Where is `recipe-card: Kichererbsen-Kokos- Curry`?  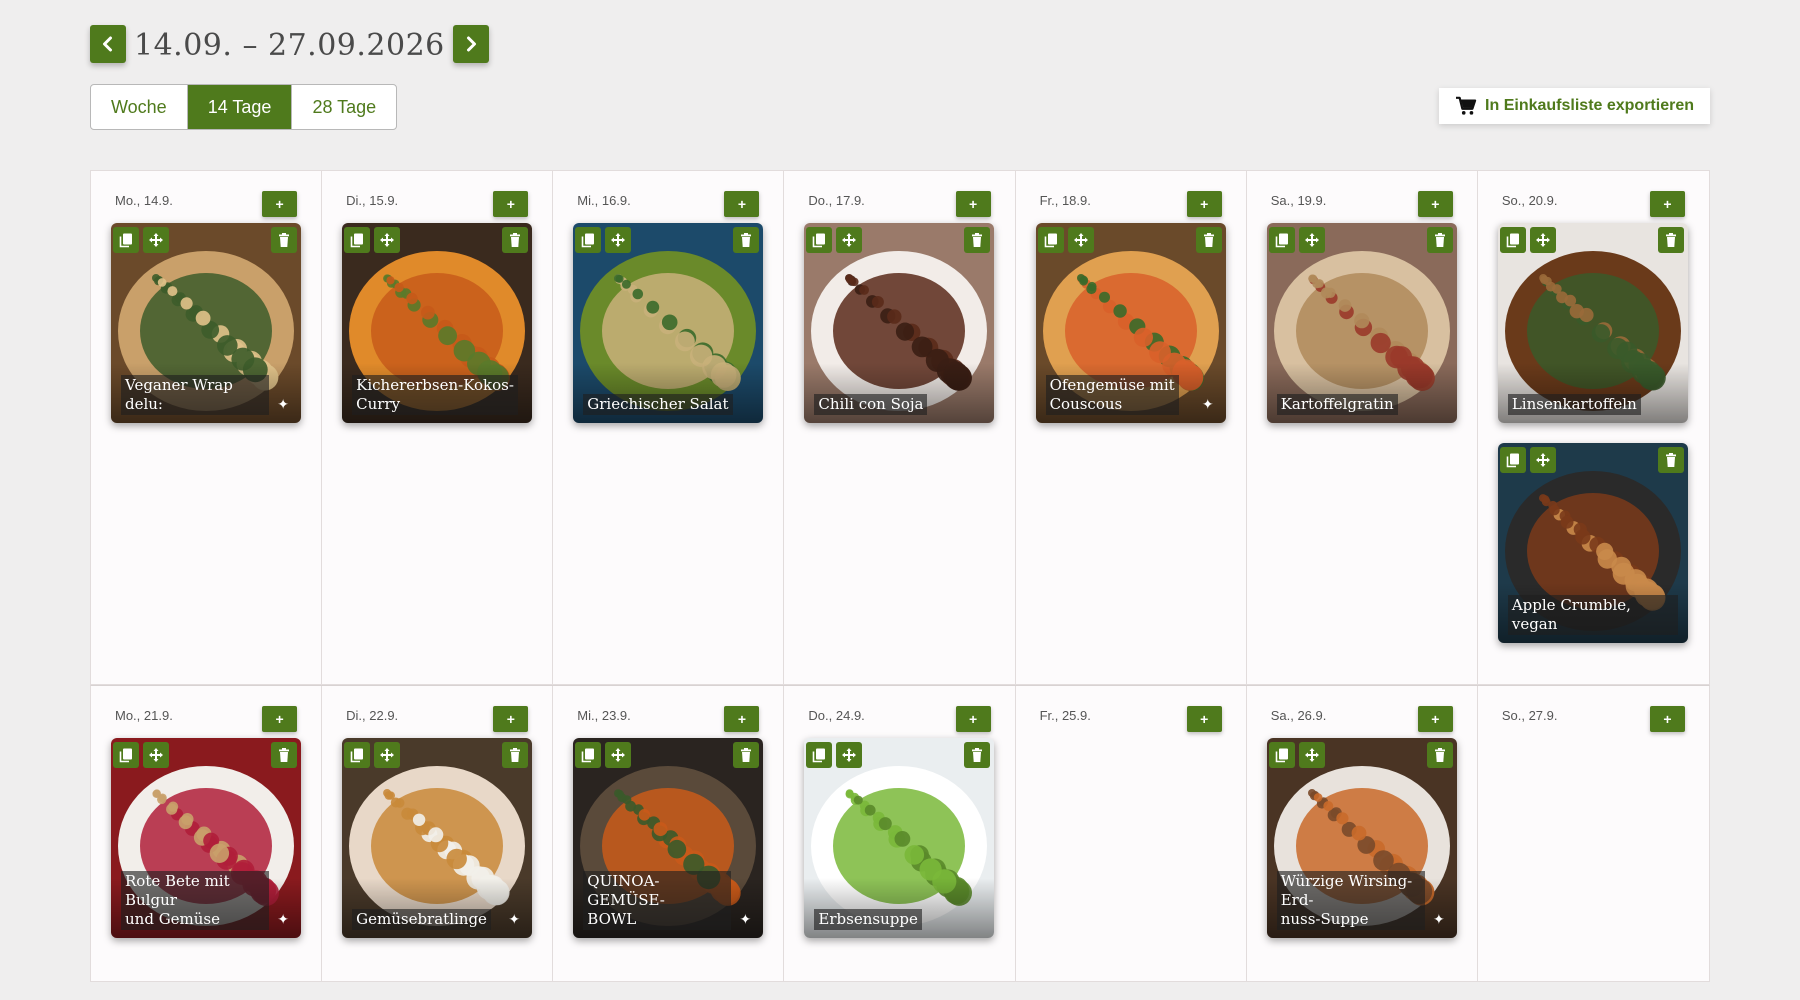
recipe-card: Kichererbsen-Kokos- Curry is located at coordinates (437, 323).